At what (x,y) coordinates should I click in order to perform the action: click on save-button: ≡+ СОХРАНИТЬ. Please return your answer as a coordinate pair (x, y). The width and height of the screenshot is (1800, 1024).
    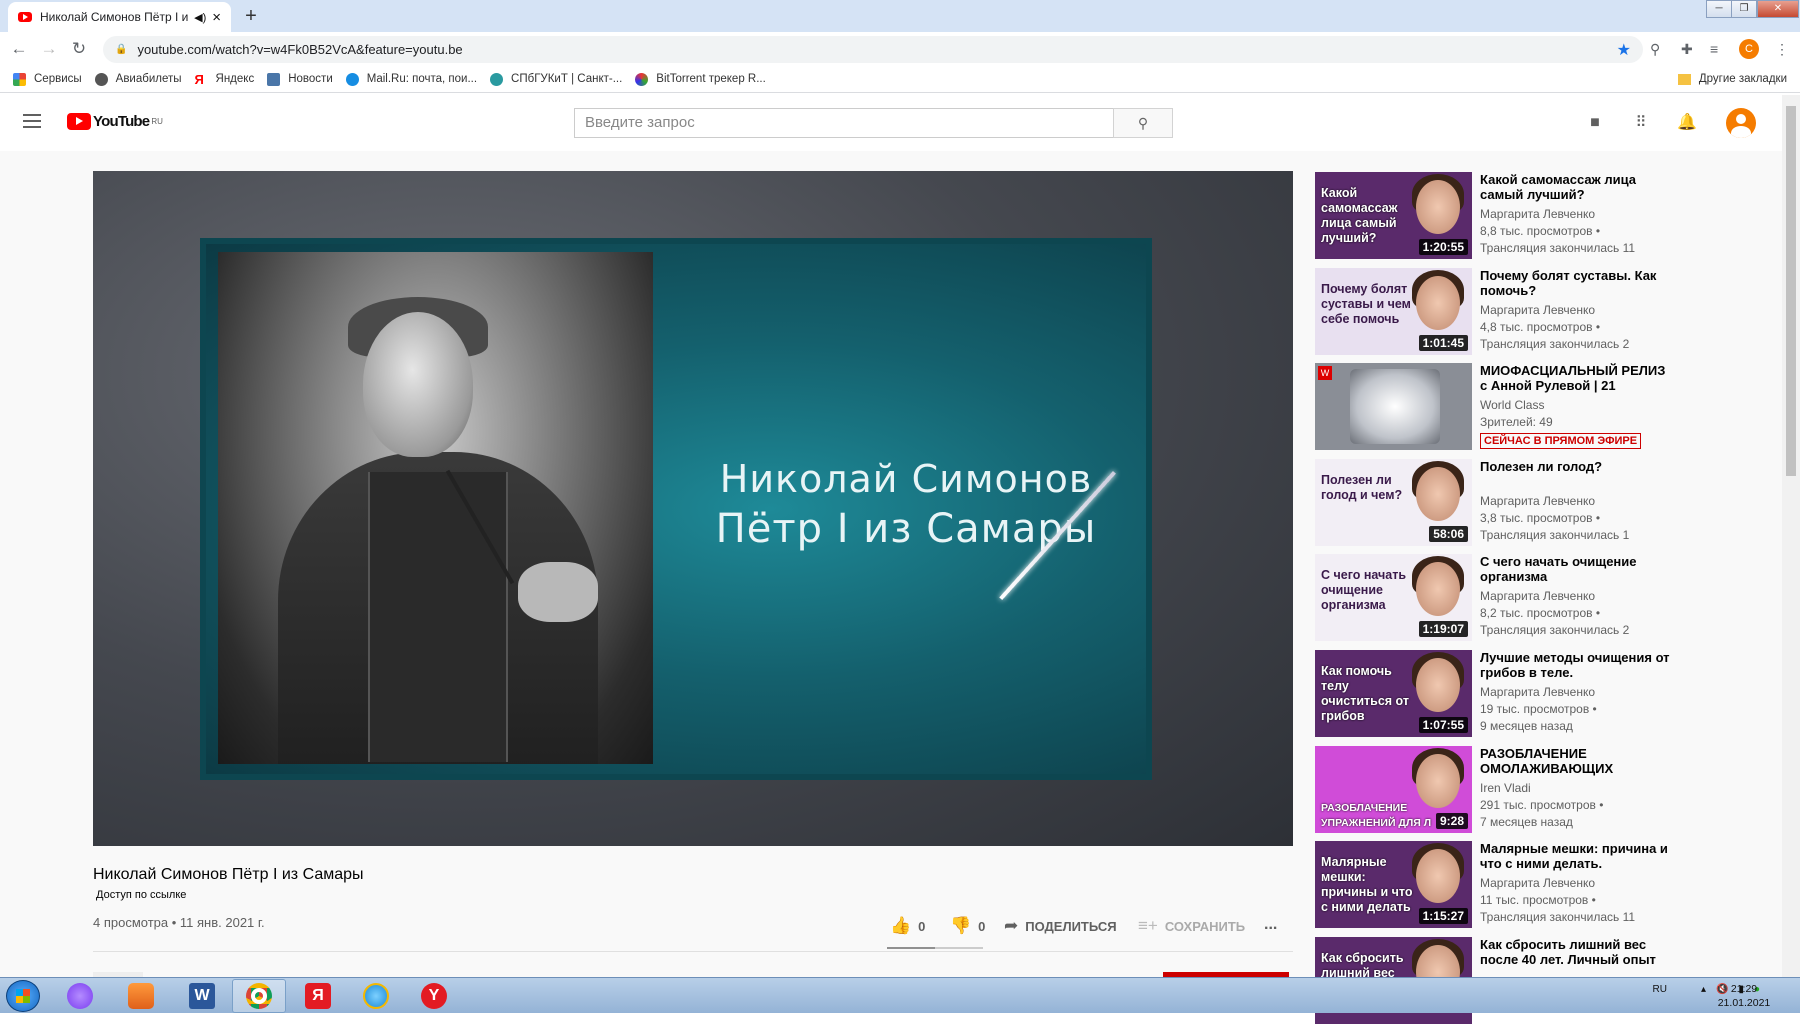
    Looking at the image, I should click on (1191, 926).